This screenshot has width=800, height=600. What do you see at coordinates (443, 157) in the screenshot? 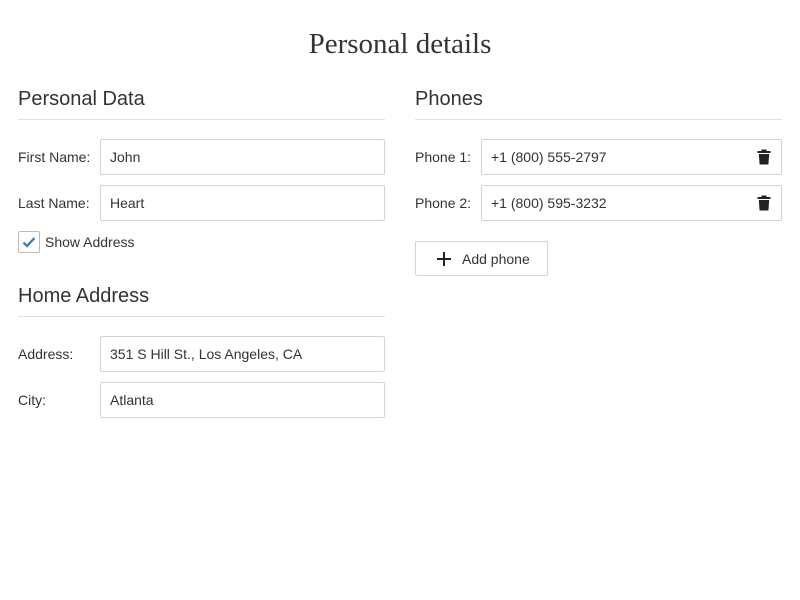
I see `phone-label: Phone 1:` at bounding box center [443, 157].